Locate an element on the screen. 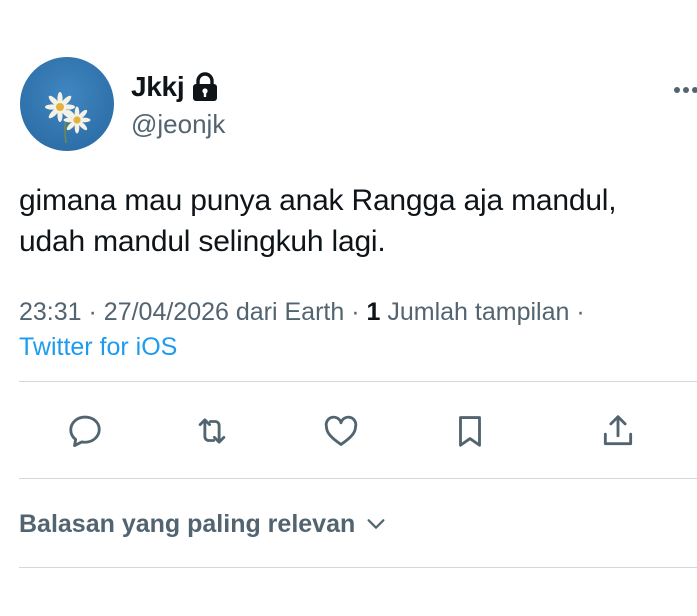 The width and height of the screenshot is (697, 616). retweet-button is located at coordinates (212, 431).